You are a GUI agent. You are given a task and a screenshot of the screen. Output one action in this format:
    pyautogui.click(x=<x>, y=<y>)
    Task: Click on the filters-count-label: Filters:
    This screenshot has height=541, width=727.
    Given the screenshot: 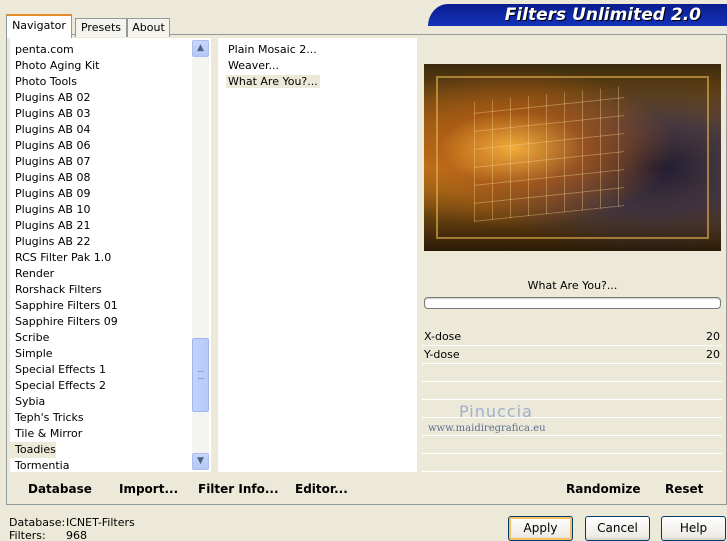 What is the action you would take?
    pyautogui.click(x=27, y=535)
    